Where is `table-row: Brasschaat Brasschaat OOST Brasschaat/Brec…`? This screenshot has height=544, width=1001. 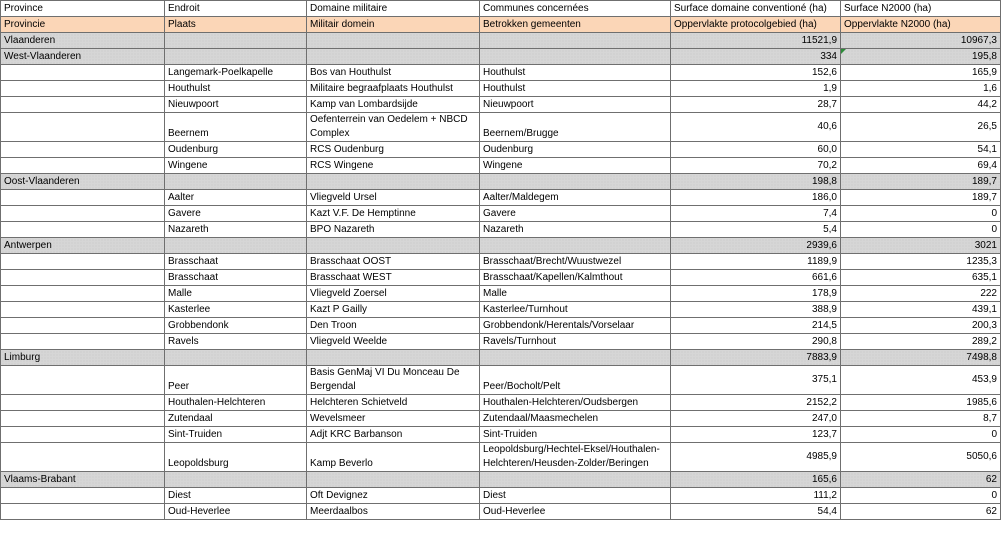 table-row: Brasschaat Brasschaat OOST Brasschaat/Brec… is located at coordinates (500, 261).